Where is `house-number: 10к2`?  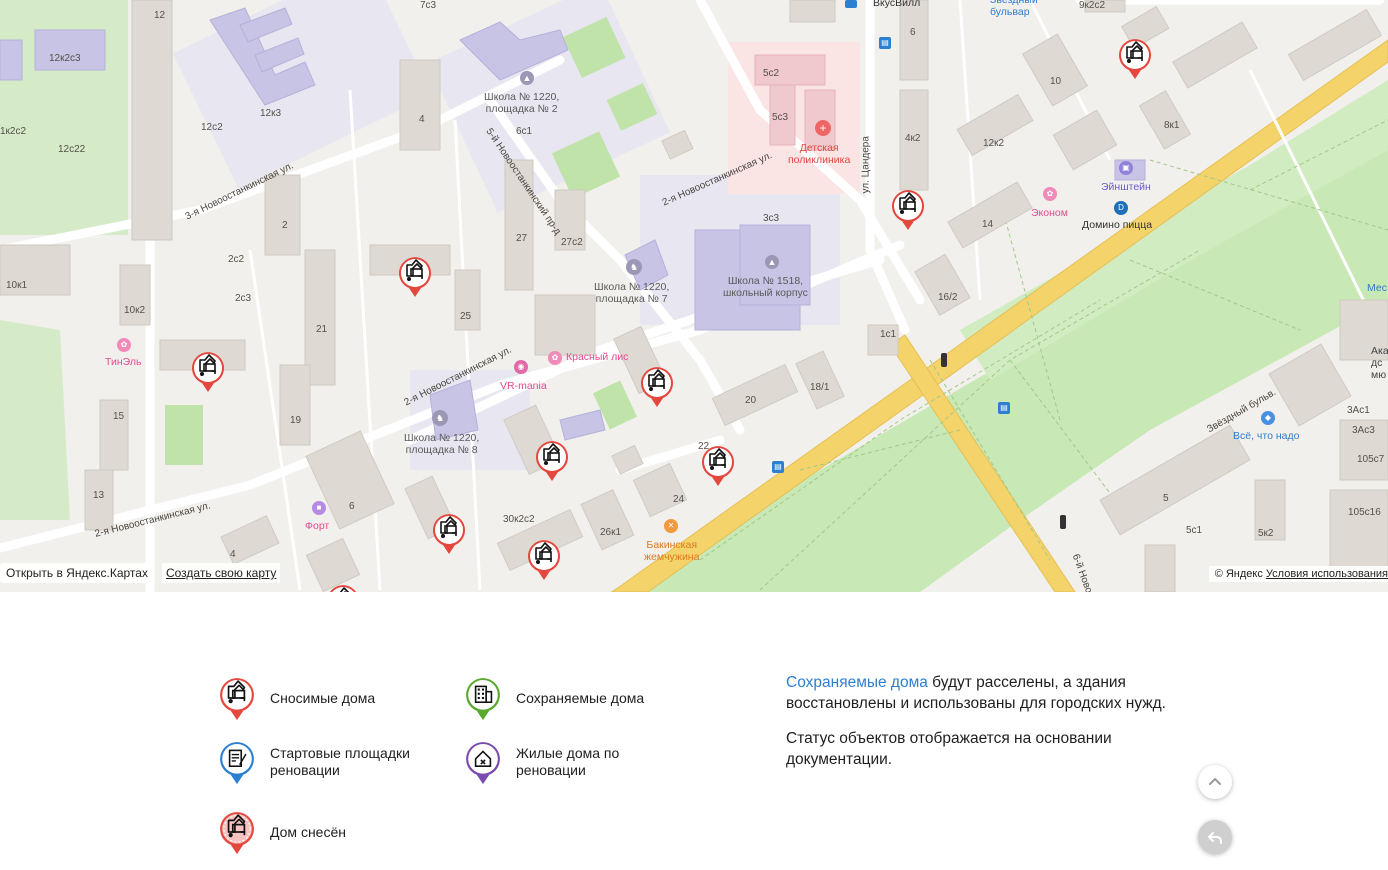 house-number: 10к2 is located at coordinates (135, 310).